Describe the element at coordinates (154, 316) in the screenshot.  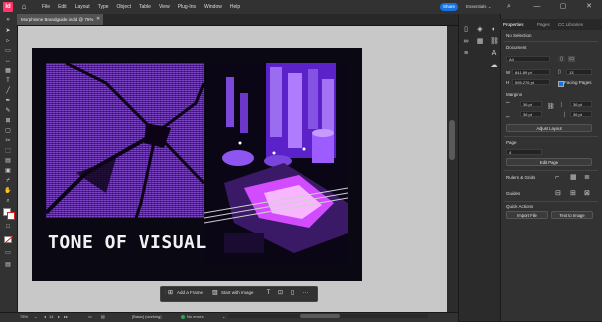
I see `style-indicator: [Basic] (working)` at that location.